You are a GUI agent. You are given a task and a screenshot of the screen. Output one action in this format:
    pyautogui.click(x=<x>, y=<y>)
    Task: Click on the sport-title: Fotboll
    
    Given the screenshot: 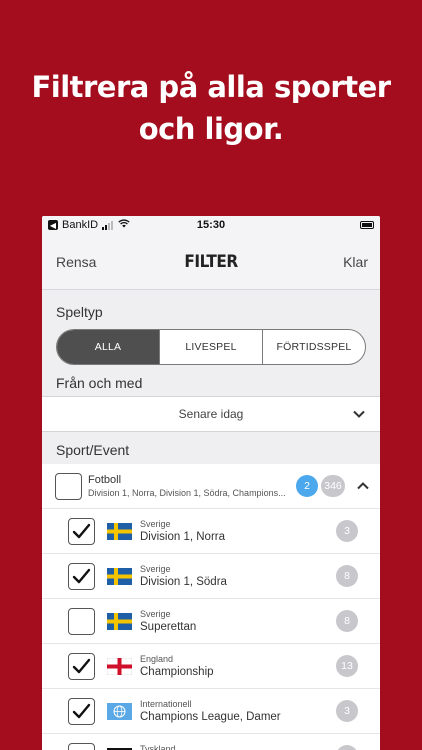 What is the action you would take?
    pyautogui.click(x=105, y=480)
    